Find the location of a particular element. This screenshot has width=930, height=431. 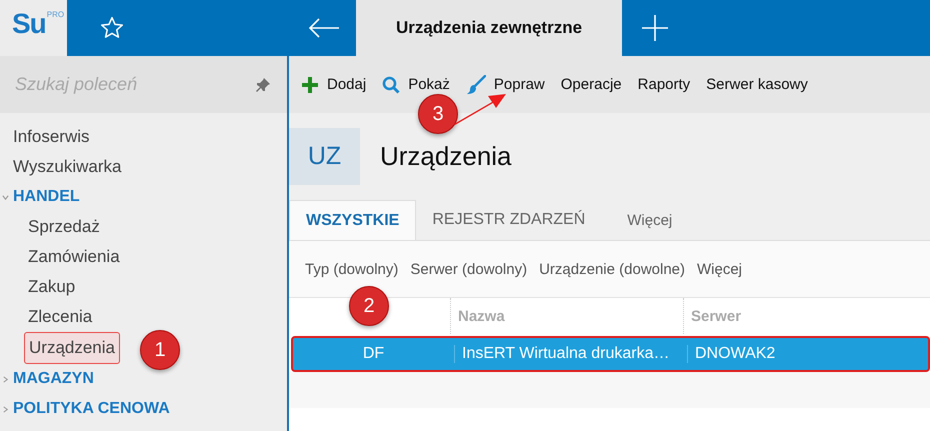

filter-button: Więcej is located at coordinates (719, 269).